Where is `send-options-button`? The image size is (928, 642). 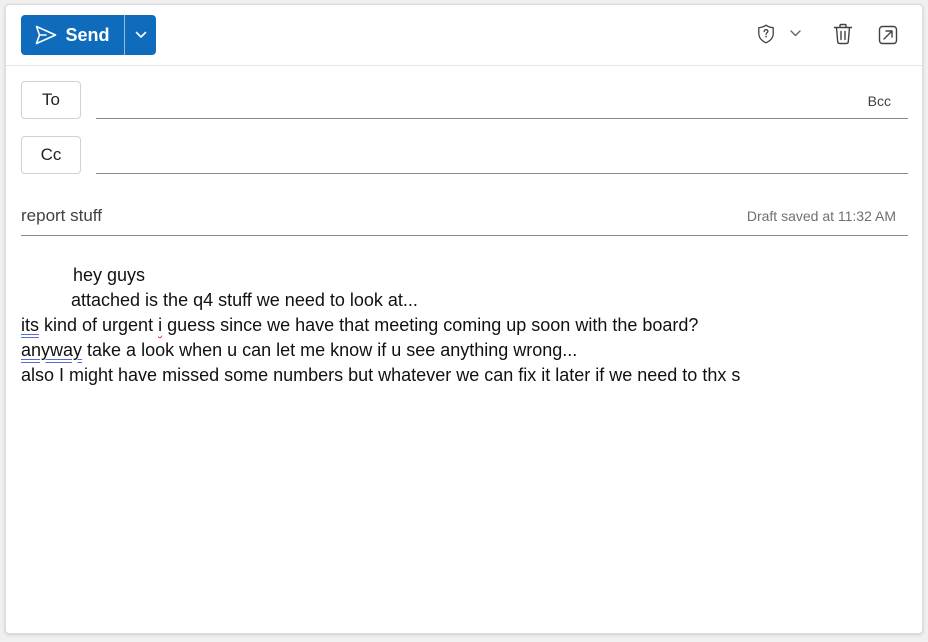 send-options-button is located at coordinates (140, 35).